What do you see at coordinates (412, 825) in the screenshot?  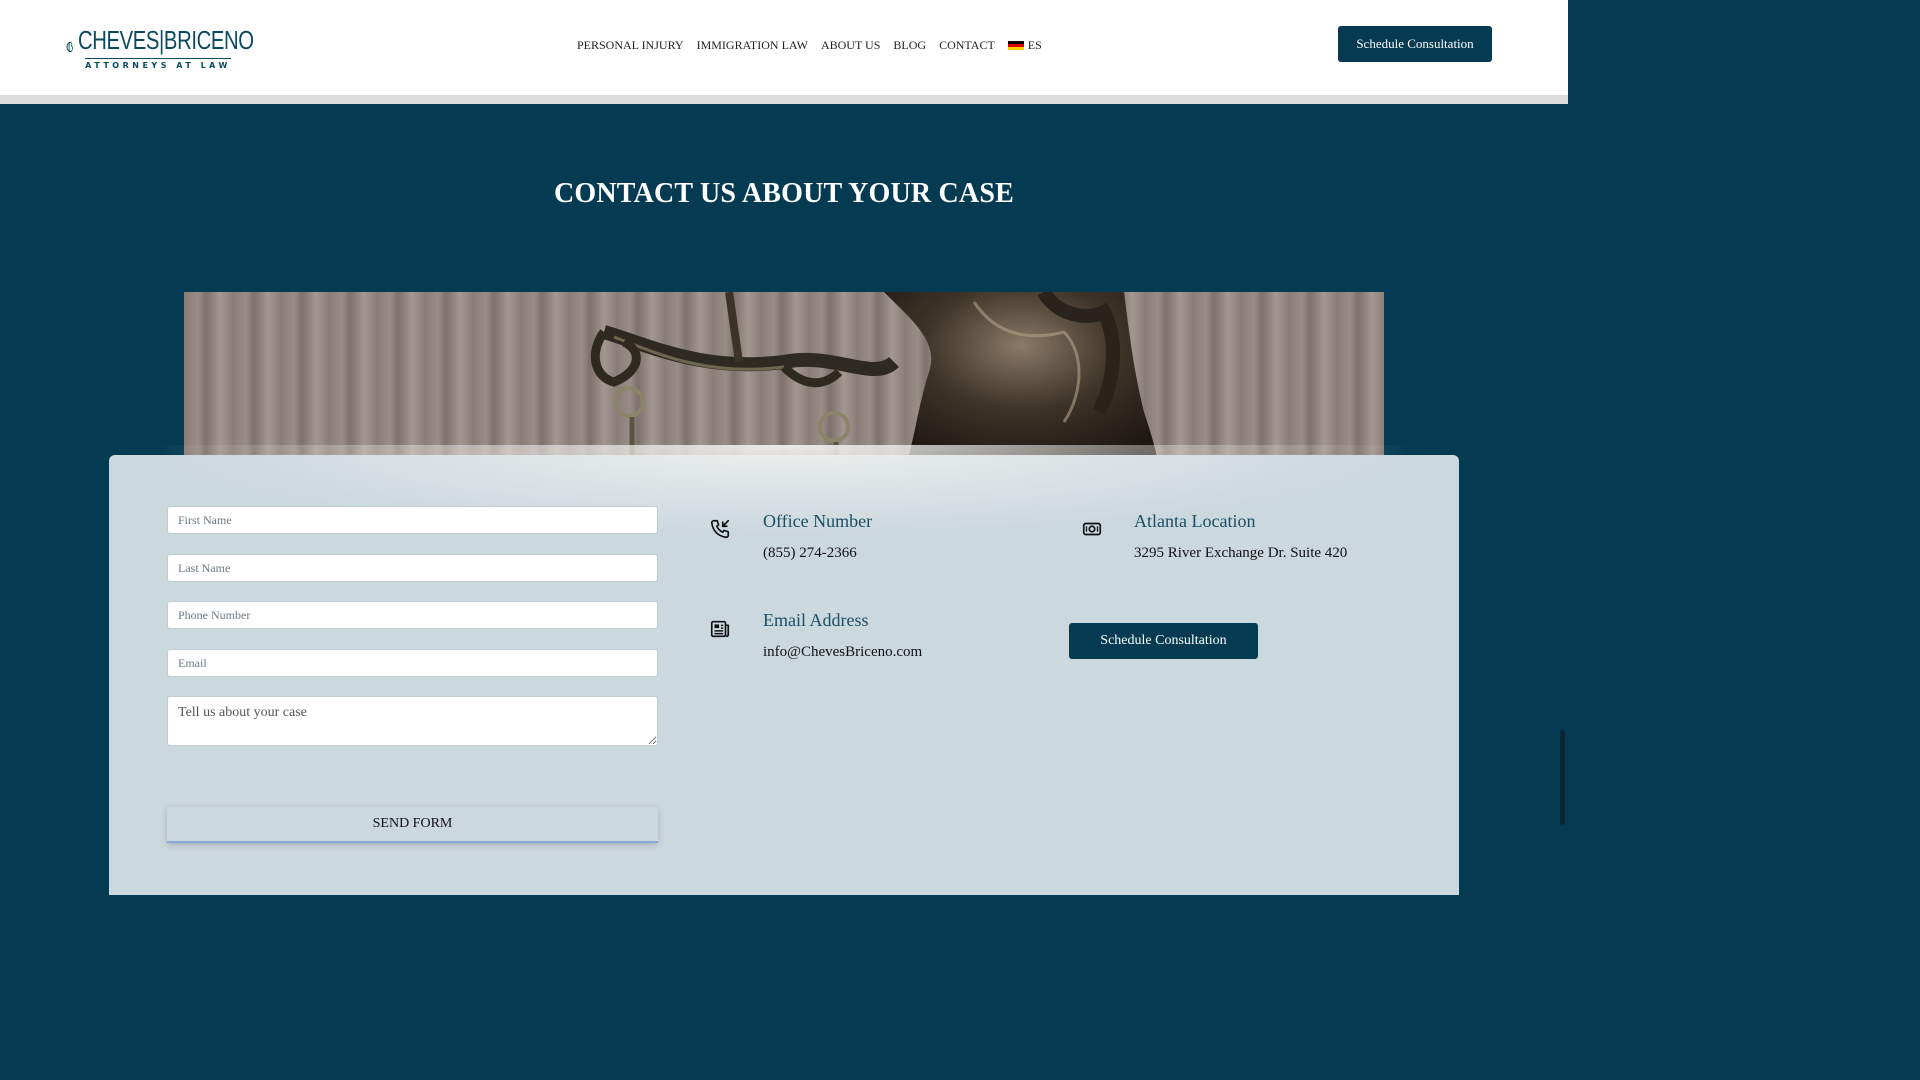 I see `send-form-button: SEND FORM` at bounding box center [412, 825].